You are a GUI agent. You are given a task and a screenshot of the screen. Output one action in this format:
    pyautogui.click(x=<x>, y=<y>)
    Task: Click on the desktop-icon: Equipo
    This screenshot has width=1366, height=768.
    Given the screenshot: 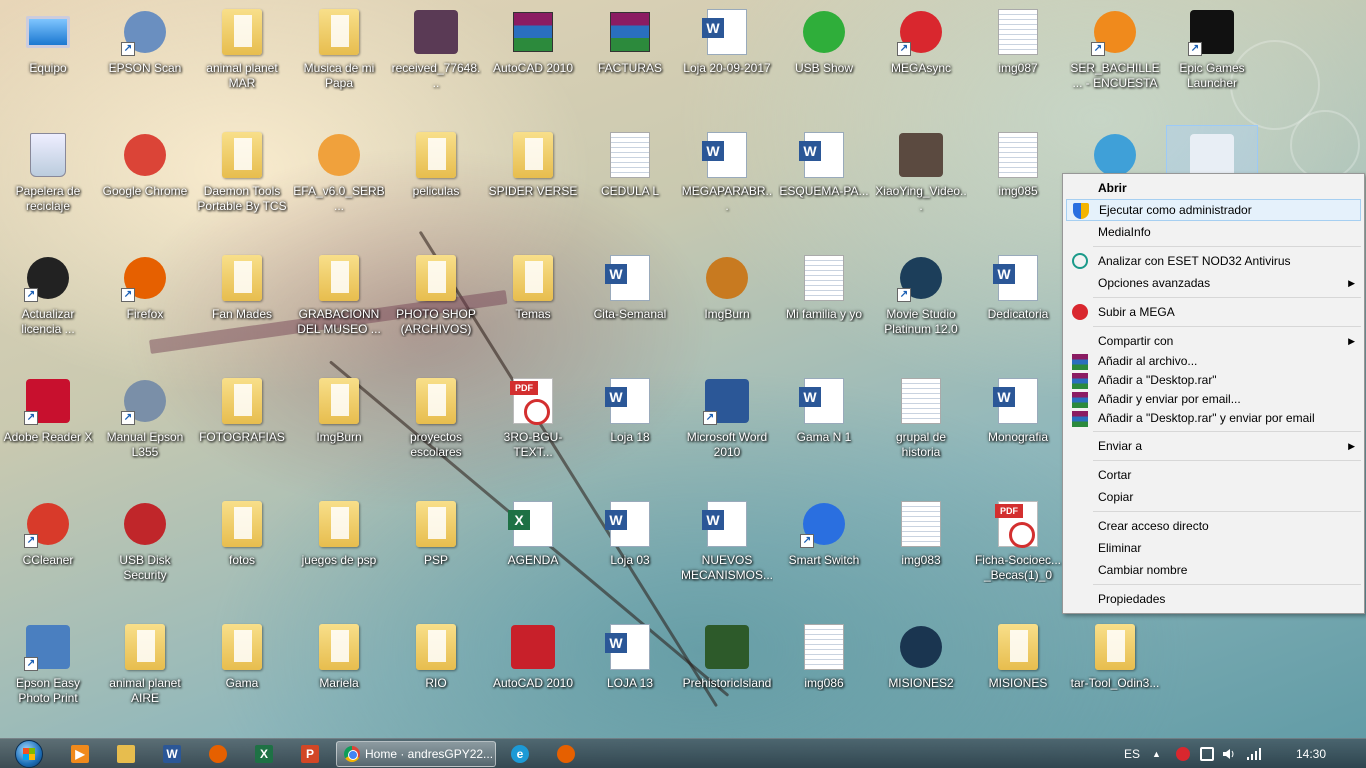 What is the action you would take?
    pyautogui.click(x=48, y=57)
    